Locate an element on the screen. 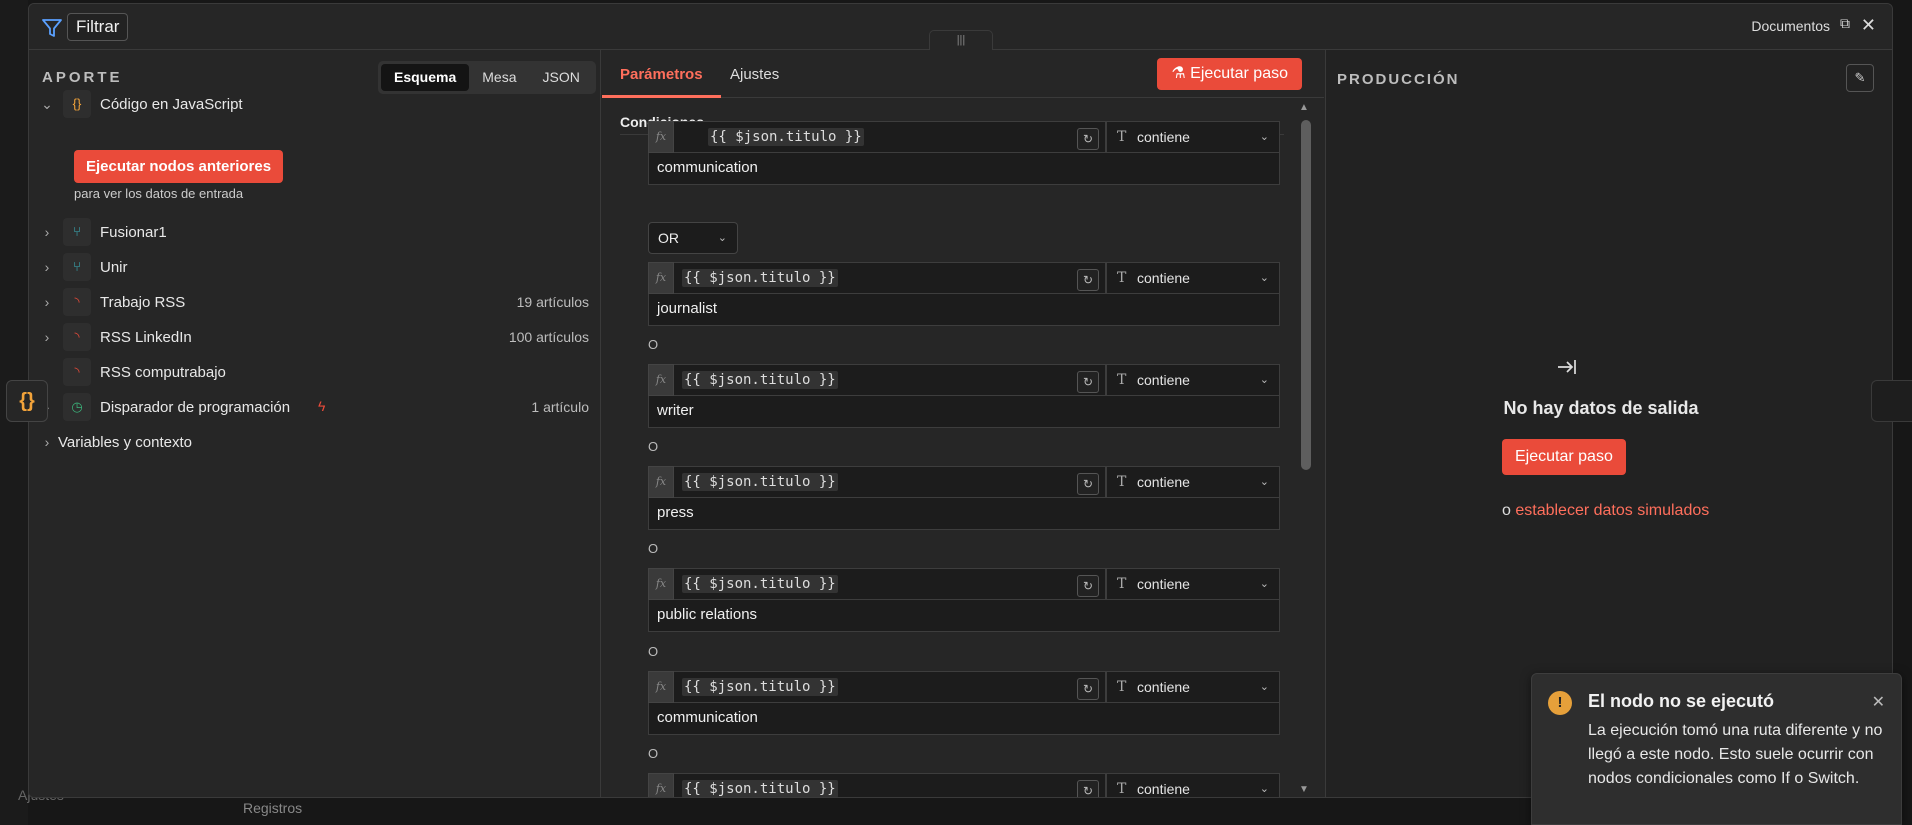 This screenshot has height=825, width=1912. drag-handle: ||| is located at coordinates (961, 41).